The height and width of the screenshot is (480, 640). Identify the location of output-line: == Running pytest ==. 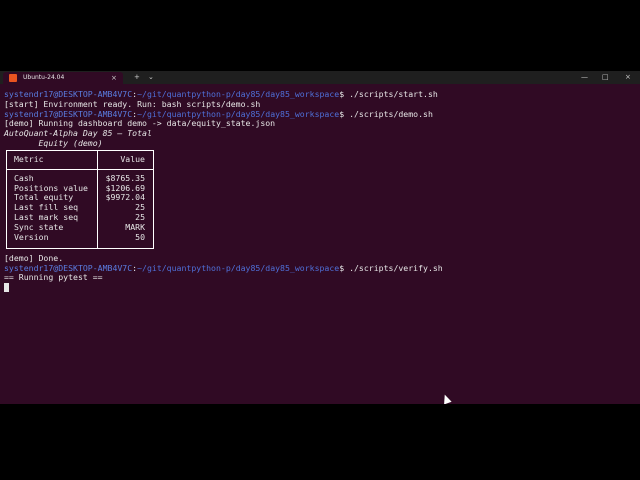
(53, 277).